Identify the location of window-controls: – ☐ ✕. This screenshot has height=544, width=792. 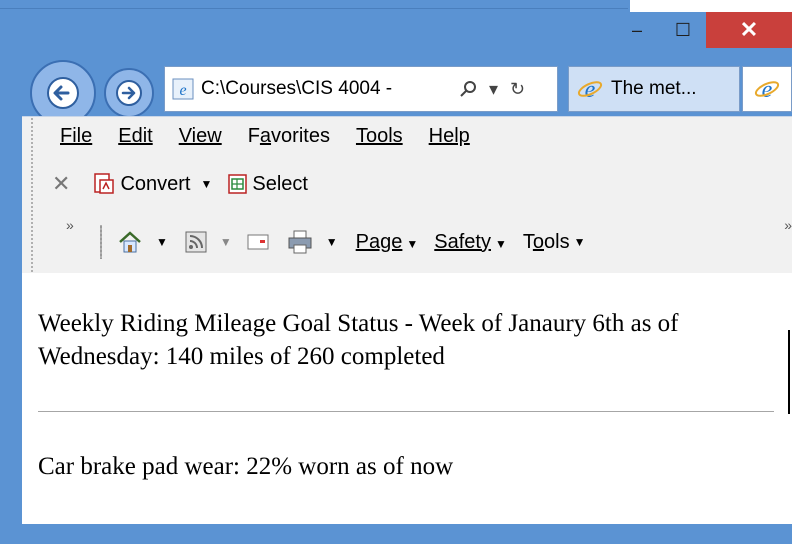
(703, 30).